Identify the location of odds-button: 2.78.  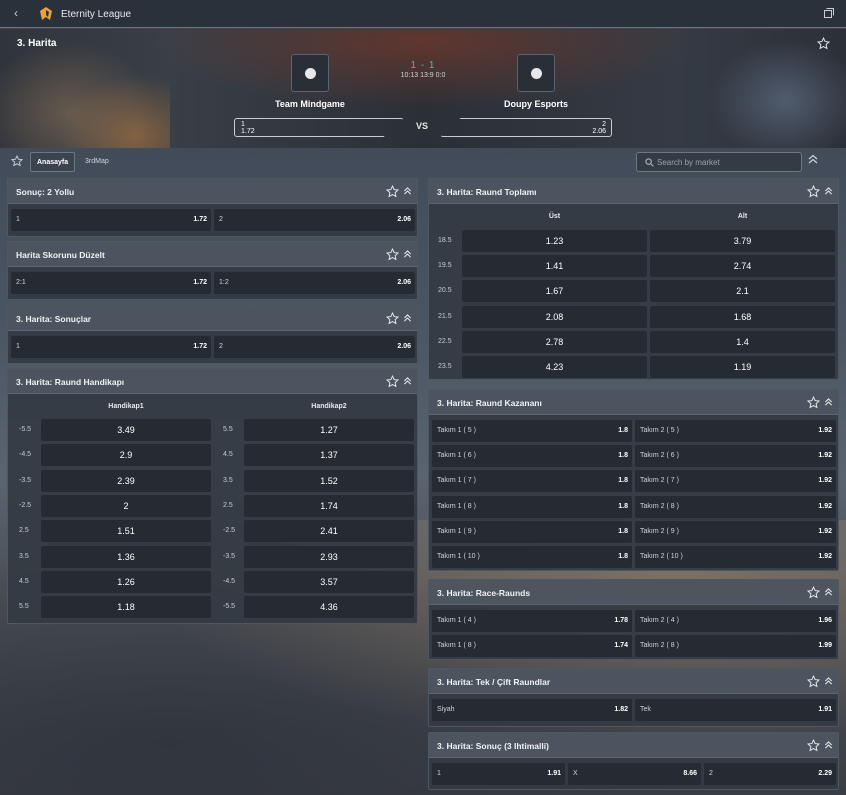
(554, 341).